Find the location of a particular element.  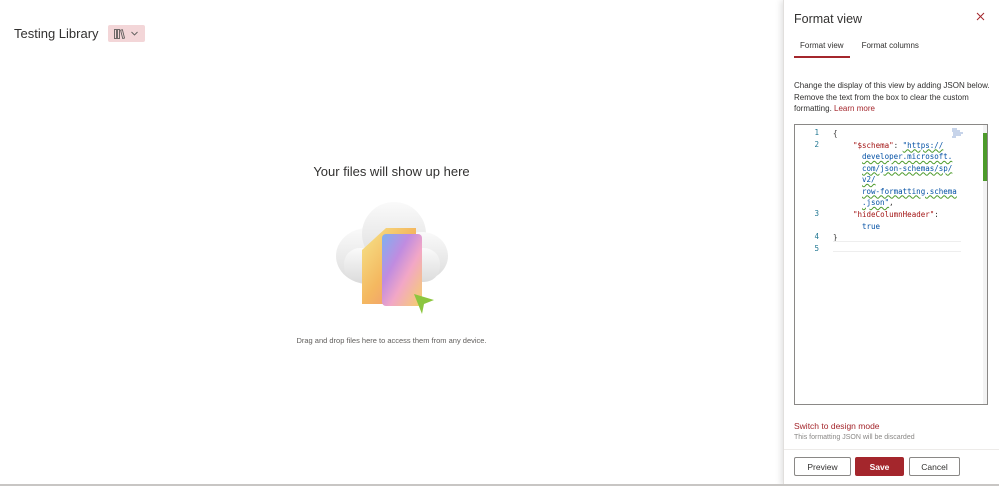

json-boolean: true is located at coordinates (871, 226).